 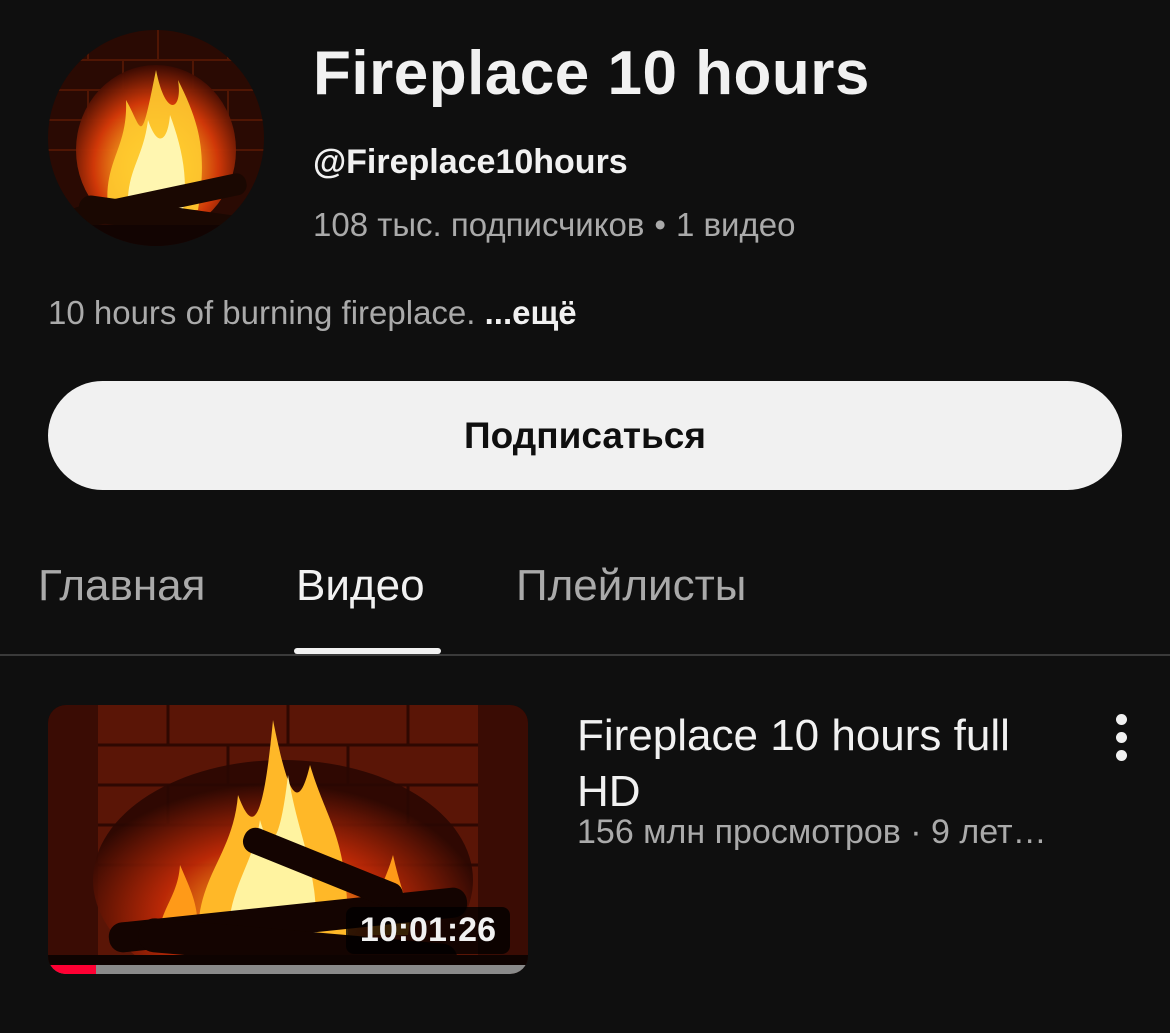 I want to click on channel-title: Fireplace 10 hours, so click(x=591, y=73).